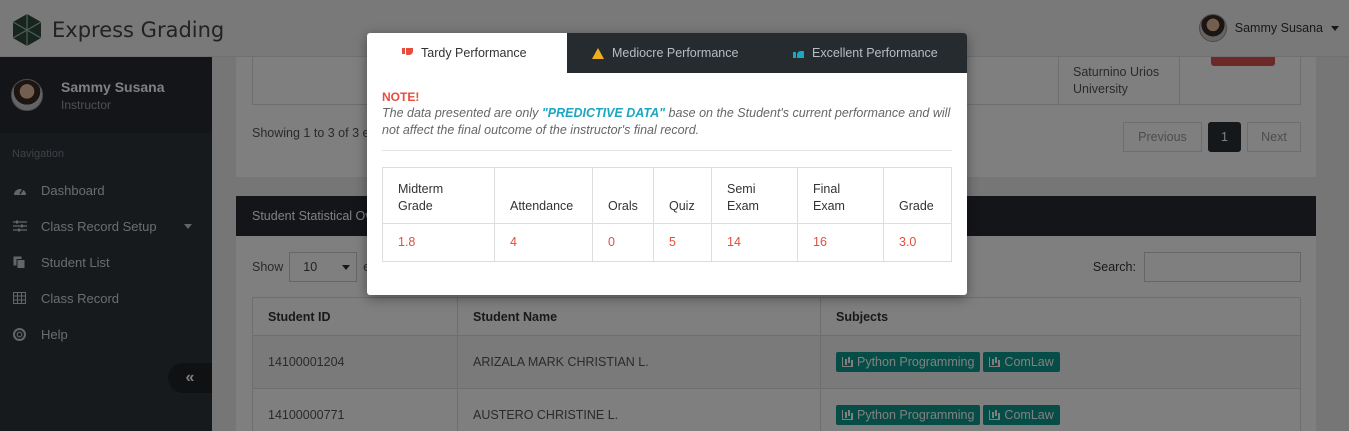 The image size is (1349, 431). Describe the element at coordinates (875, 53) in the screenshot. I see `tab-label: Excellent Performance` at that location.